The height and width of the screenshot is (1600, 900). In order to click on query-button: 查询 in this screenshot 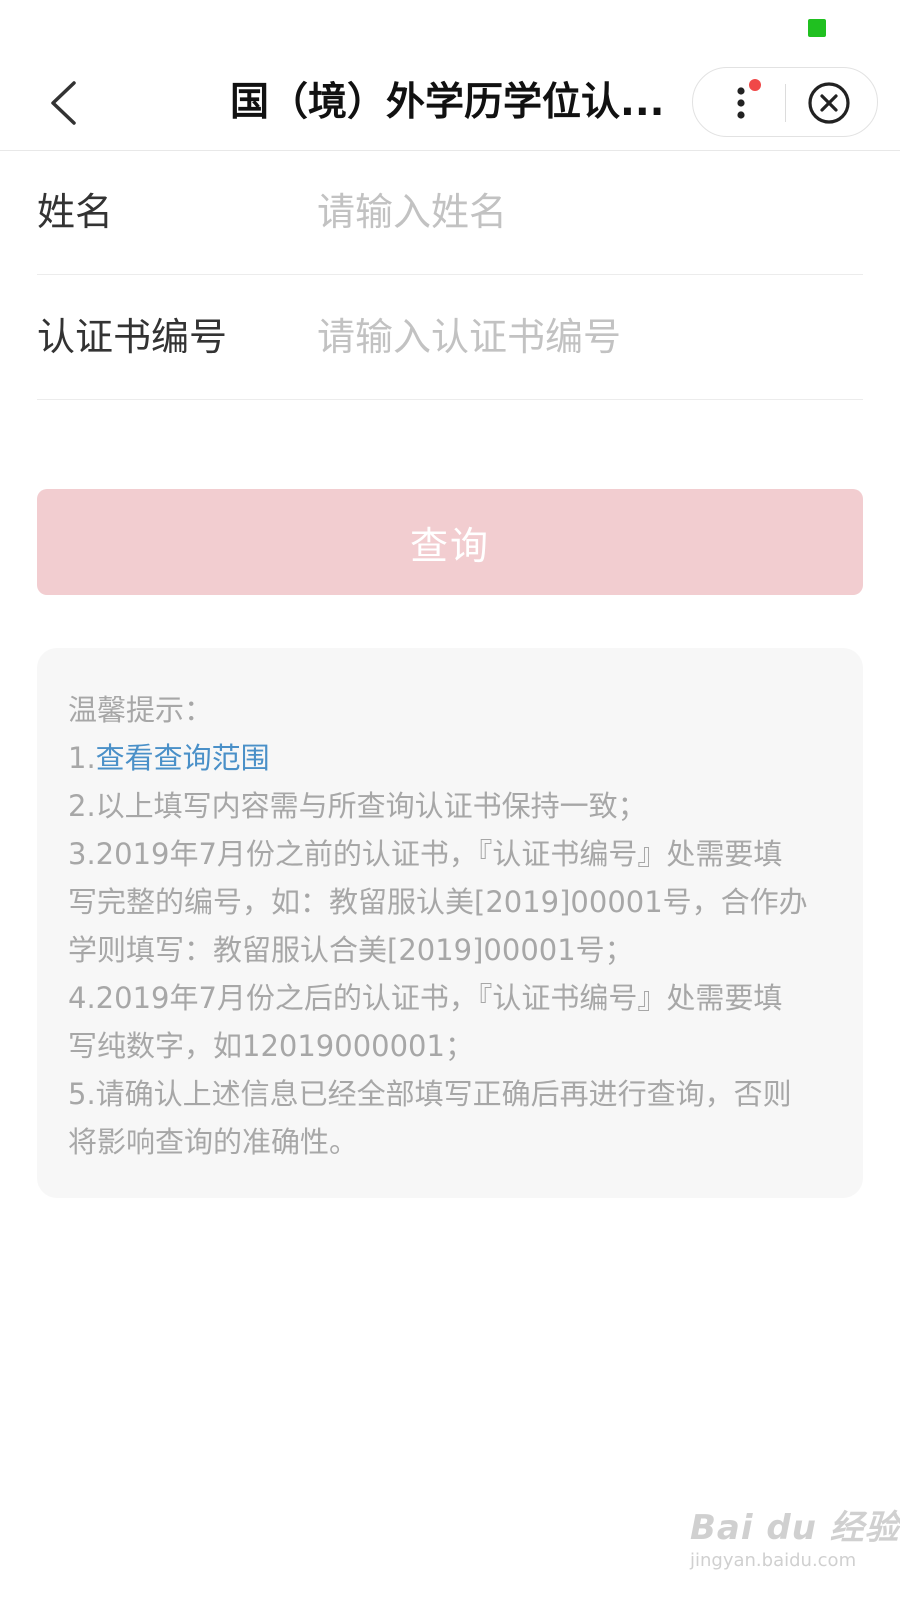, I will do `click(450, 542)`.